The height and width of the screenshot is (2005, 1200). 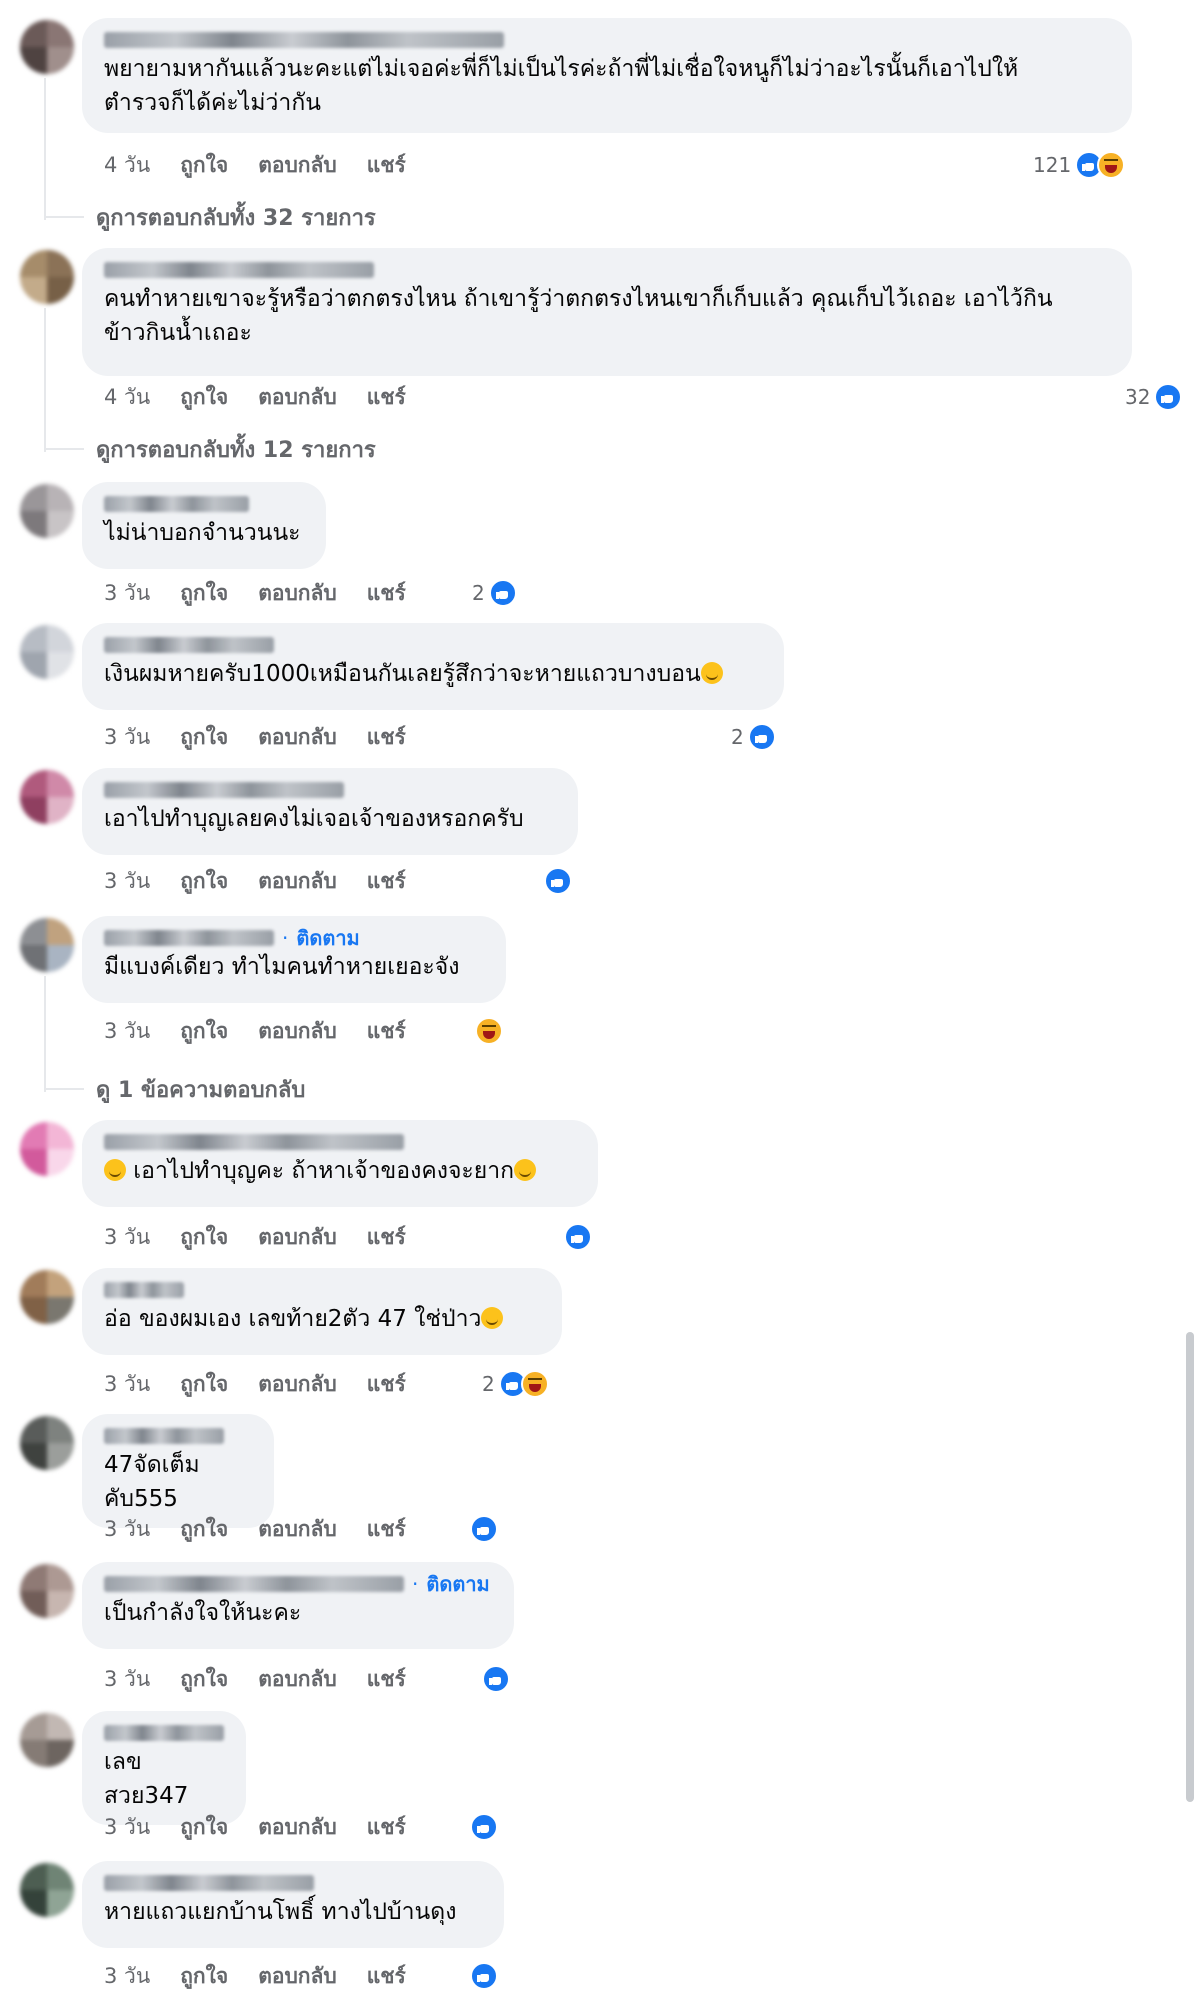 I want to click on reaction-summary: 121, so click(x=1079, y=165).